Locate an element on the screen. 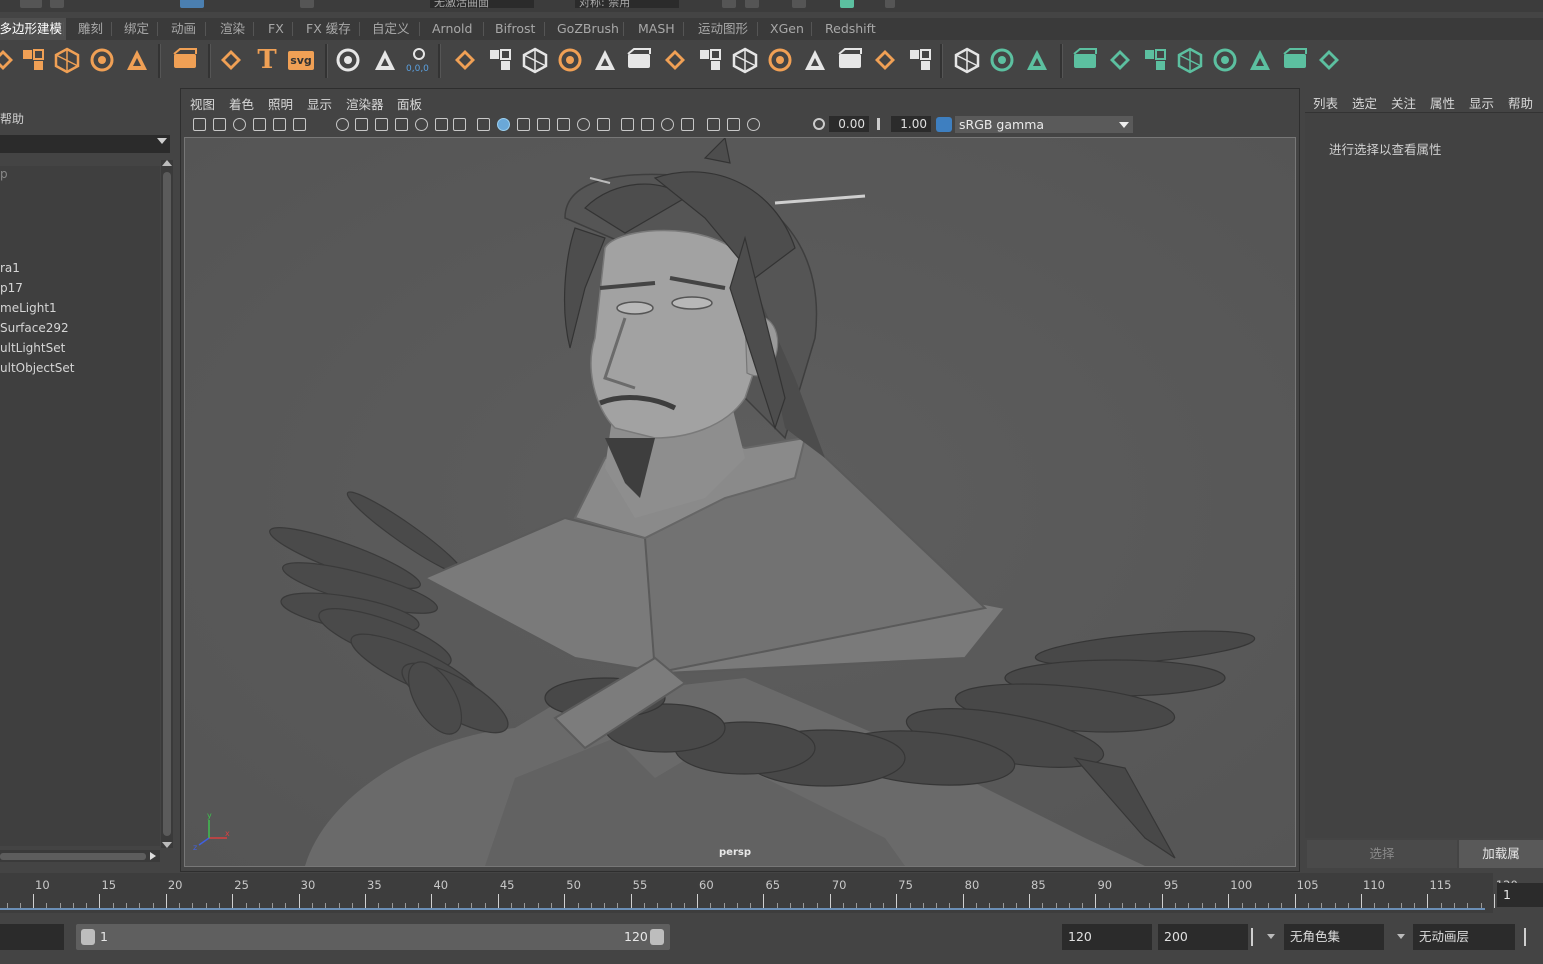 Image resolution: width=1543 pixels, height=964 pixels. list-item: meLight1 is located at coordinates (28, 308).